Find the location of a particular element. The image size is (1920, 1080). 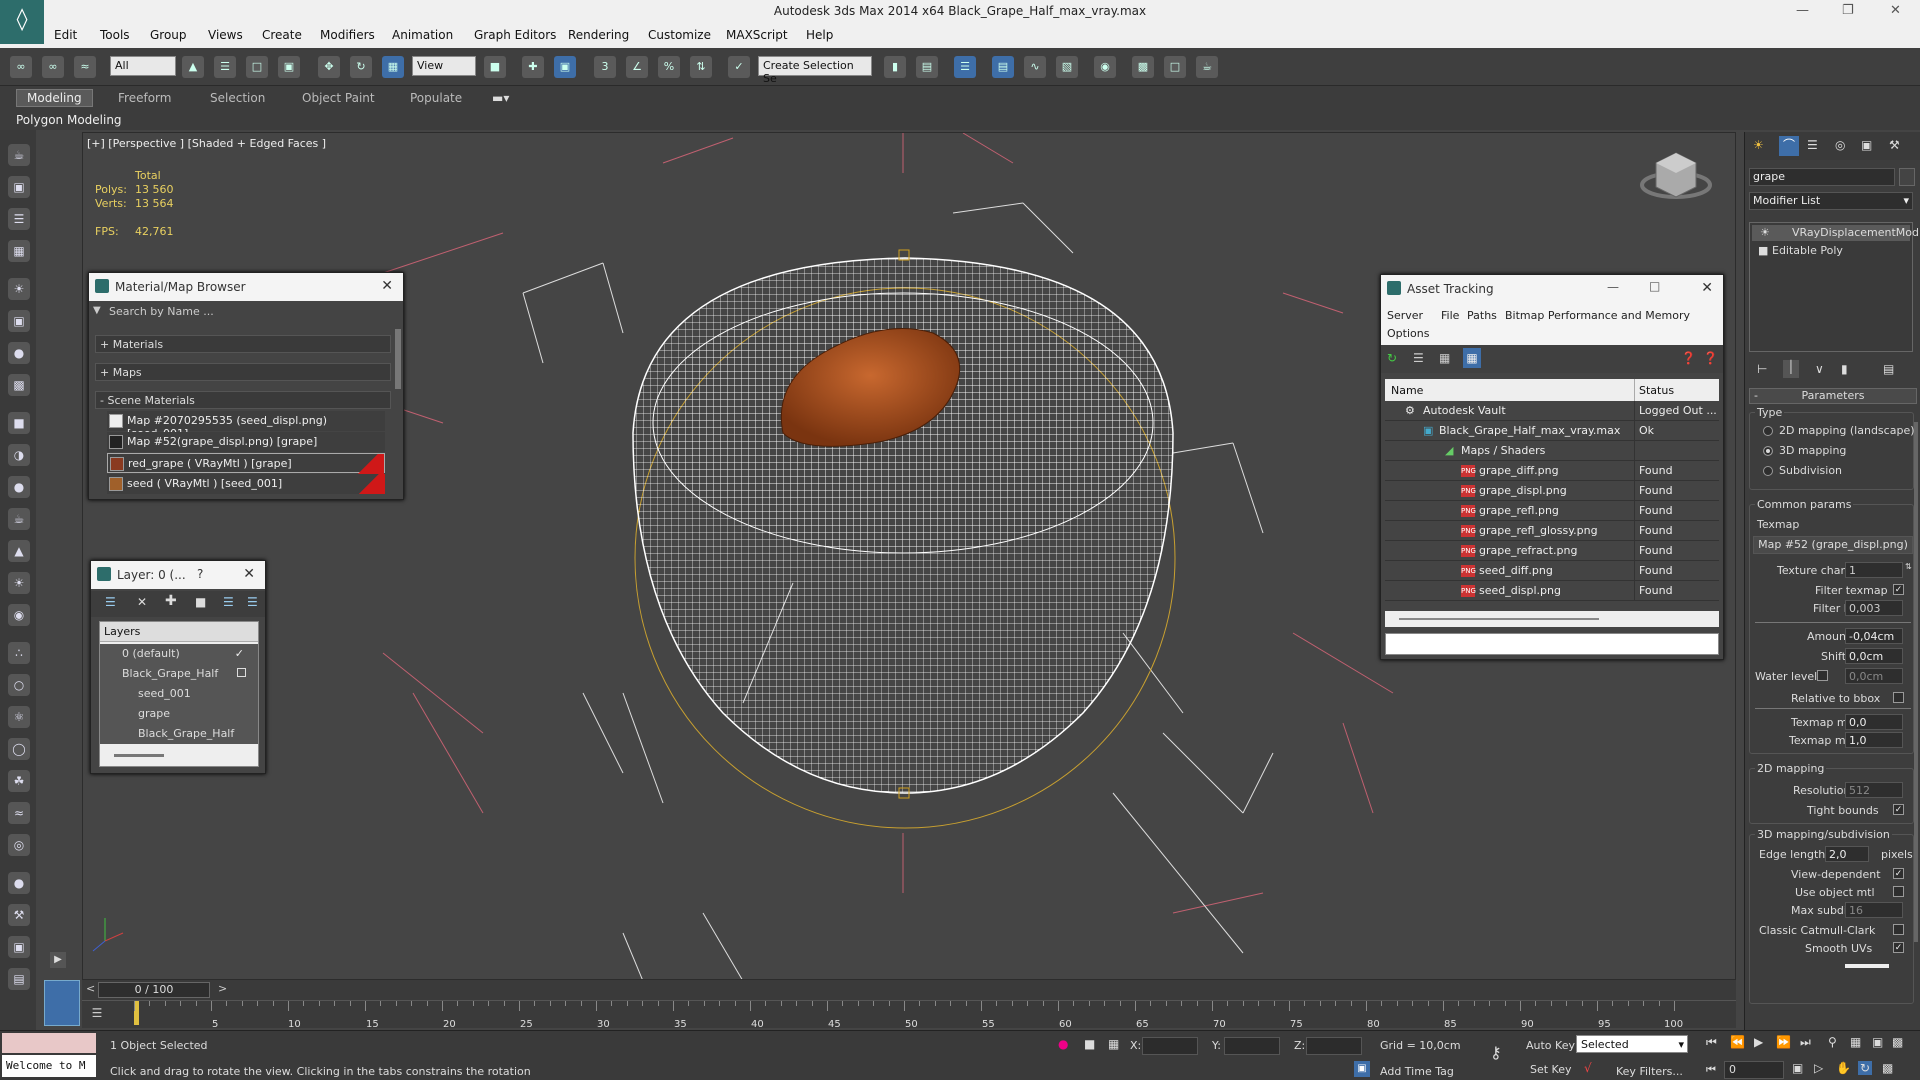

texmap-min-input: 0,0 is located at coordinates (1874, 722).